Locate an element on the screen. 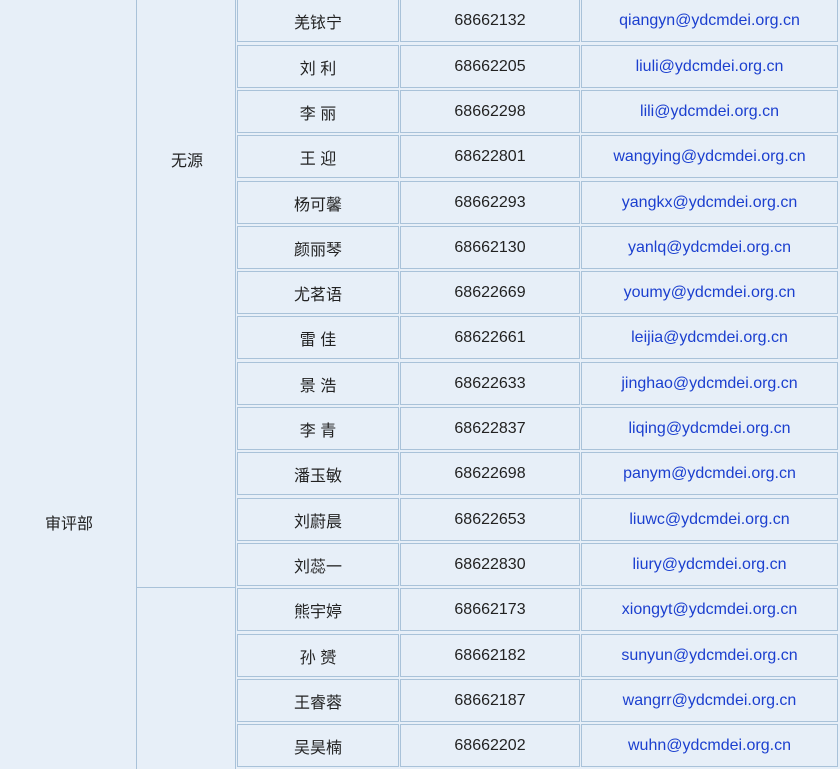 The width and height of the screenshot is (840, 769). group-label-passive: 无源 is located at coordinates (187, 161).